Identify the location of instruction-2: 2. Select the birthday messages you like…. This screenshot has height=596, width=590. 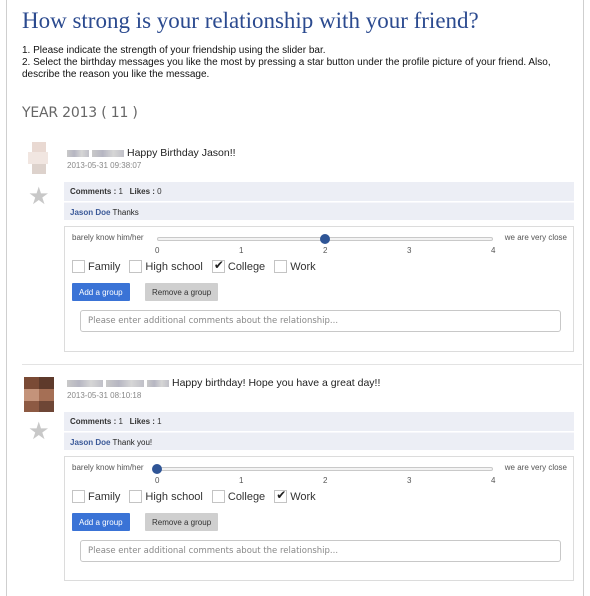
(286, 68).